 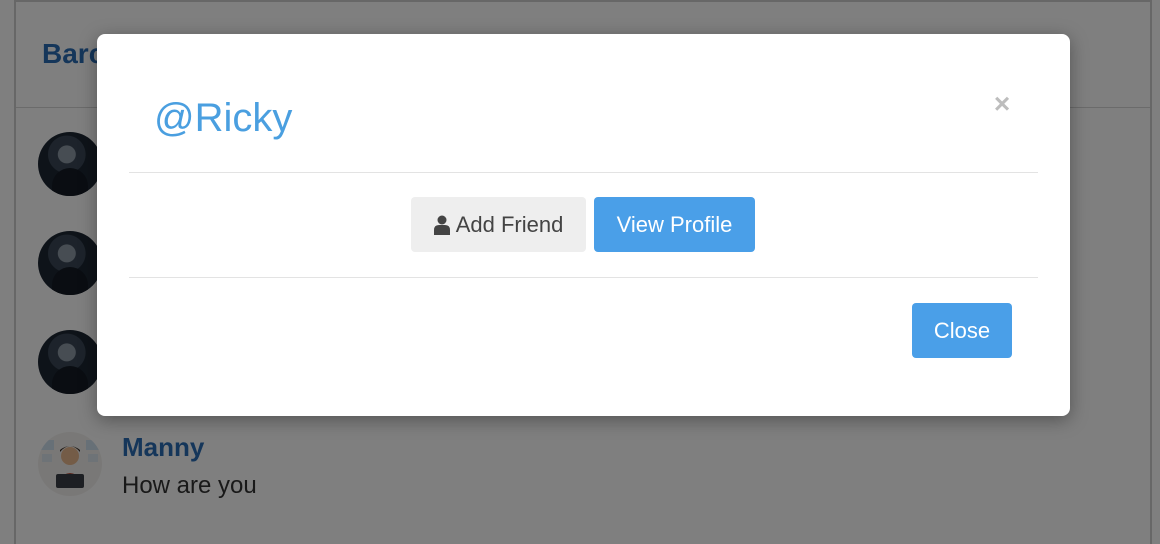 I want to click on close-button: Close, so click(x=962, y=330).